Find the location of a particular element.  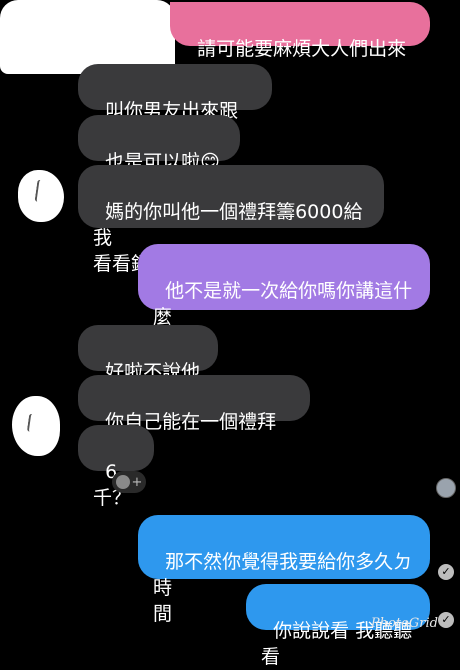

message-bubble-incoming: 6千？ is located at coordinates (116, 467).